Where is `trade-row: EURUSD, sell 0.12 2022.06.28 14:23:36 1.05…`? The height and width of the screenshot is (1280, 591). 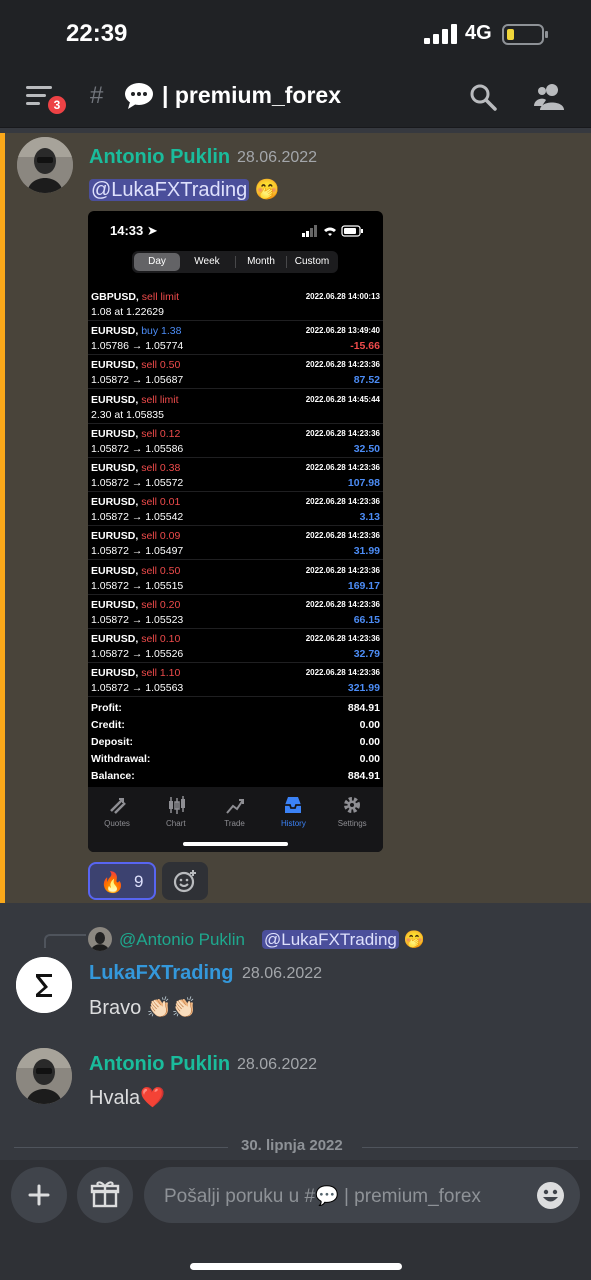
trade-row: EURUSD, sell 0.12 2022.06.28 14:23:36 1.05… is located at coordinates (235, 441).